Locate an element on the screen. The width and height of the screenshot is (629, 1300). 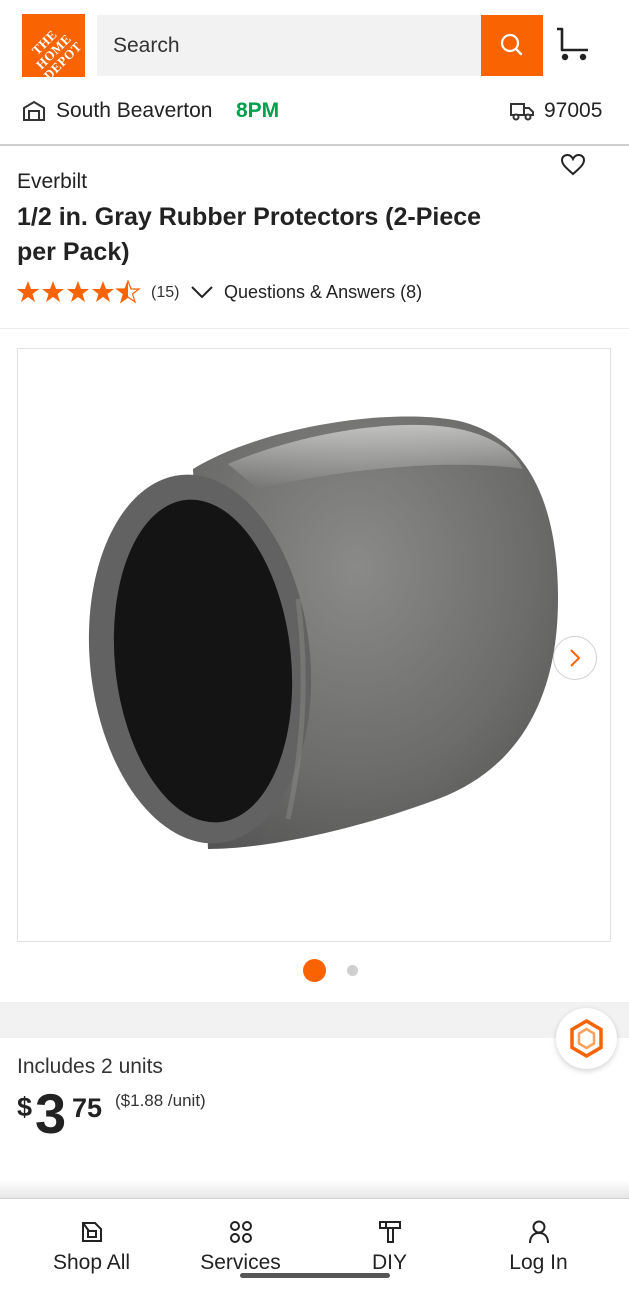
nav-services: Services is located at coordinates (240, 1249).